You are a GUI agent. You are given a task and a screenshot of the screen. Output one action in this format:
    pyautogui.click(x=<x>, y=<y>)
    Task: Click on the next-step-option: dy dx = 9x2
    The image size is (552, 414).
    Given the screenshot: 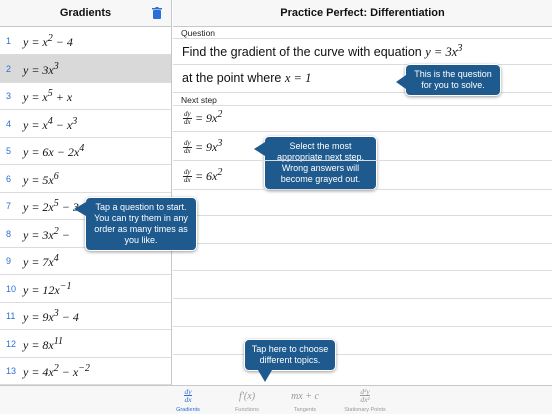 What is the action you would take?
    pyautogui.click(x=202, y=117)
    